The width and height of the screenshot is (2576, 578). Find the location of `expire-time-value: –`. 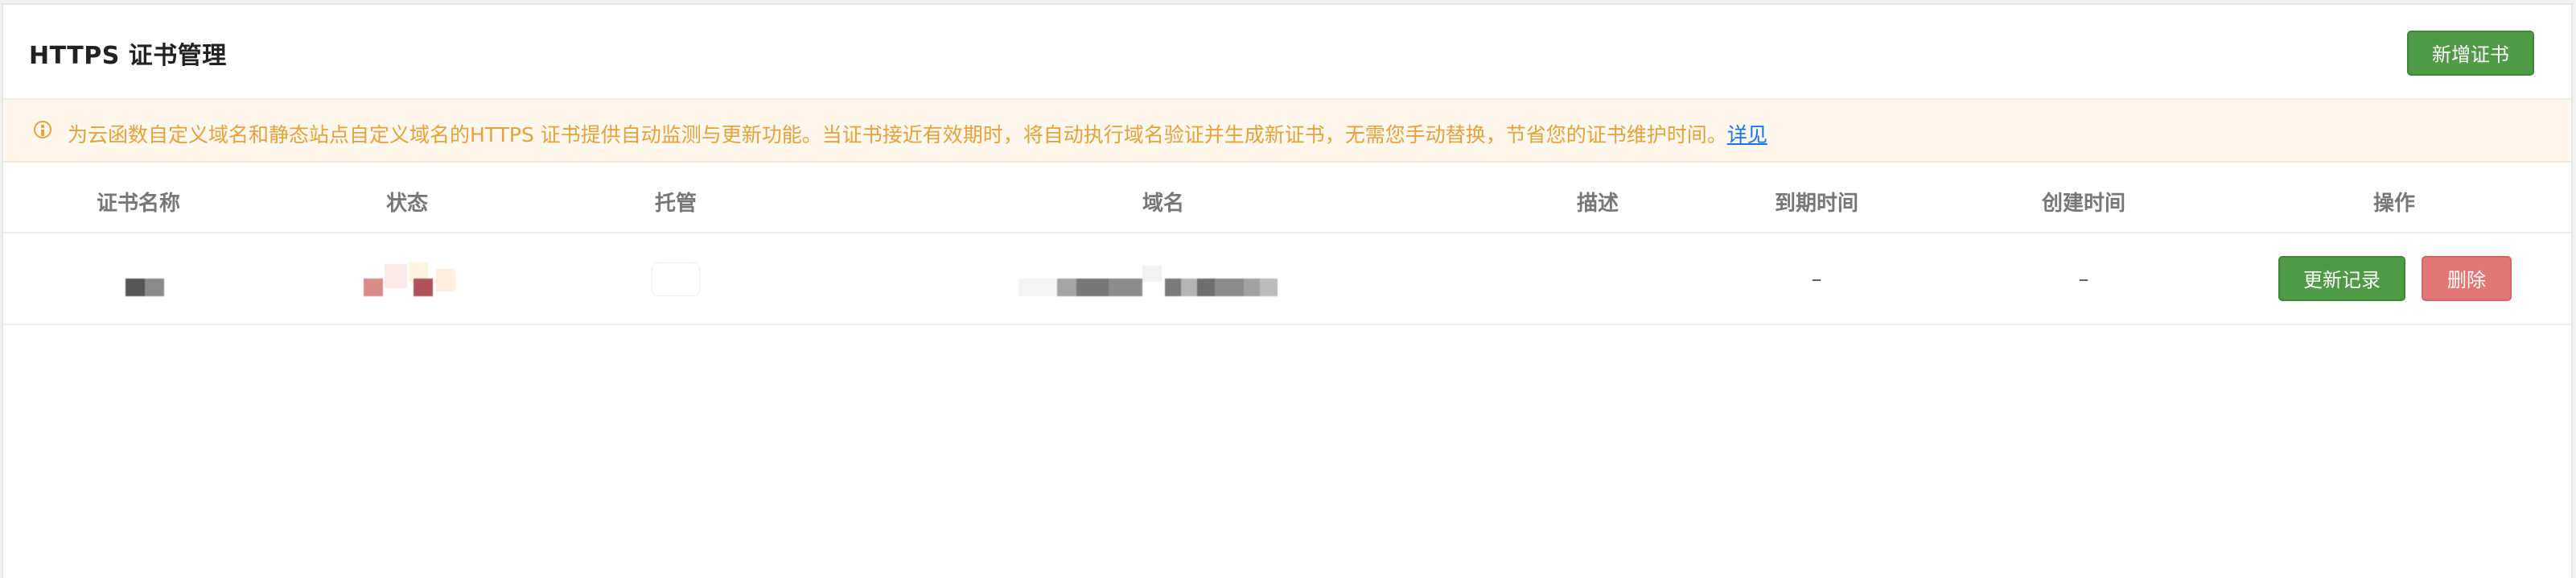

expire-time-value: – is located at coordinates (1816, 279).